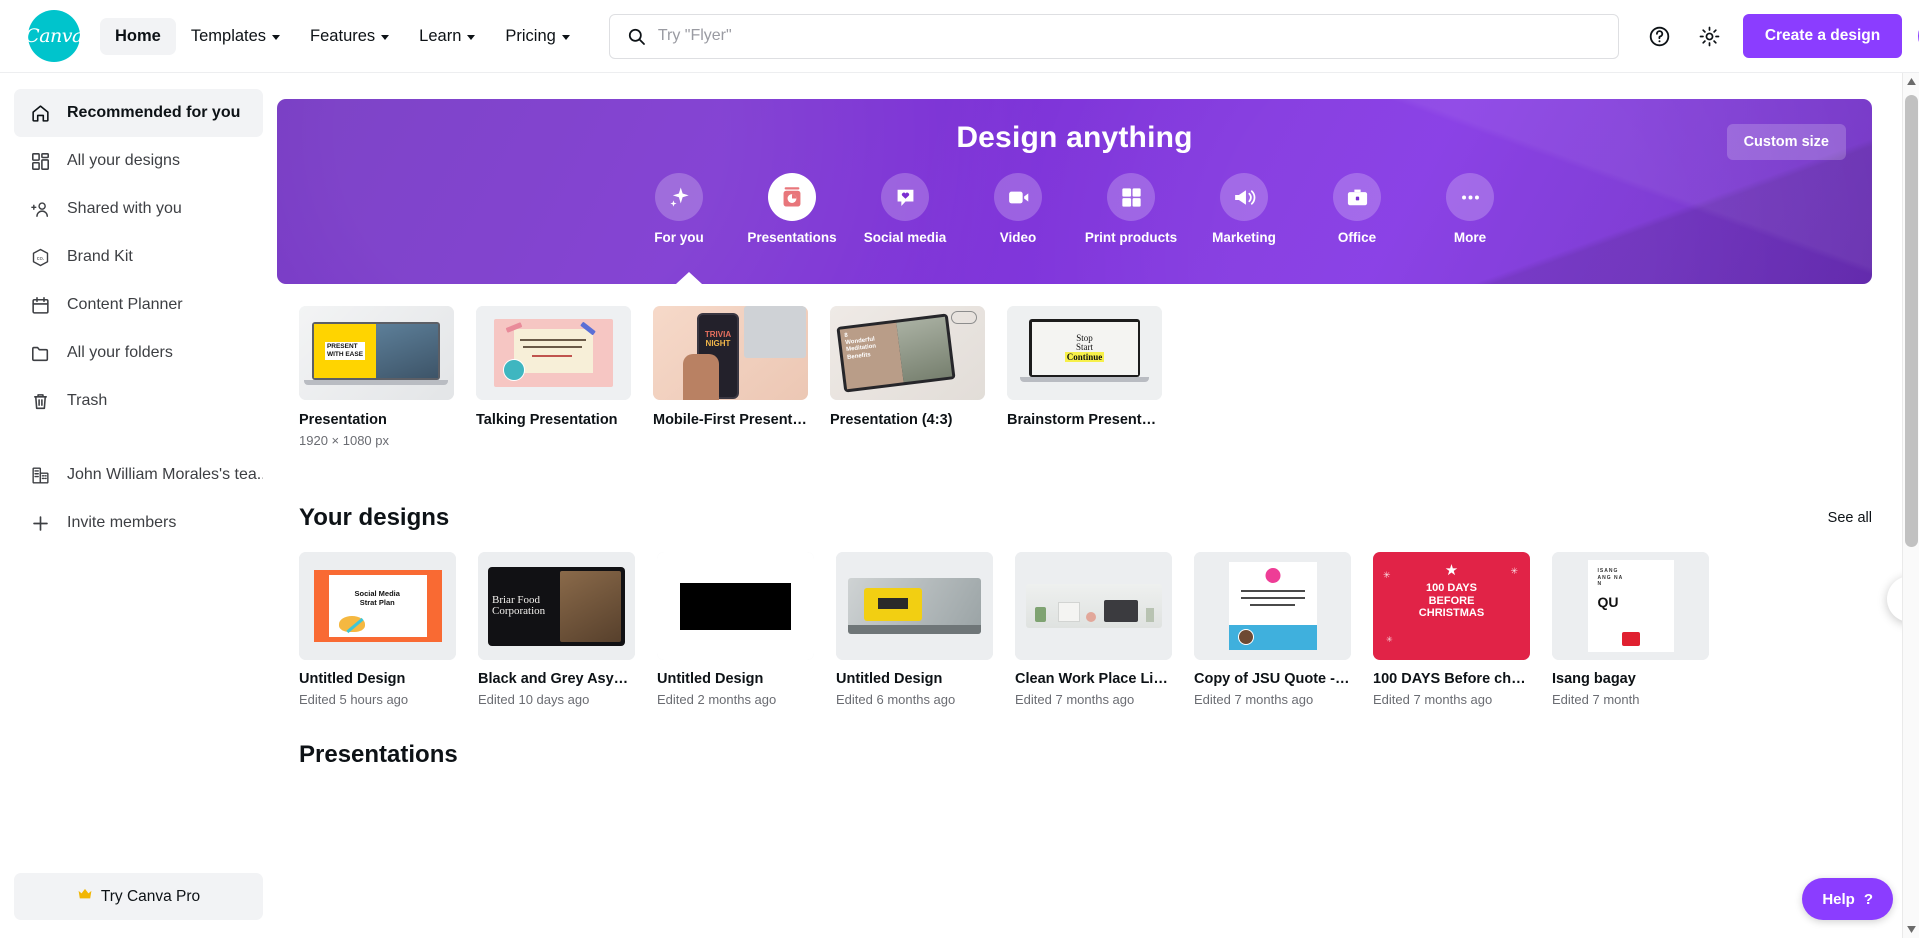 The image size is (1919, 938). I want to click on category-social-media: Social media, so click(905, 209).